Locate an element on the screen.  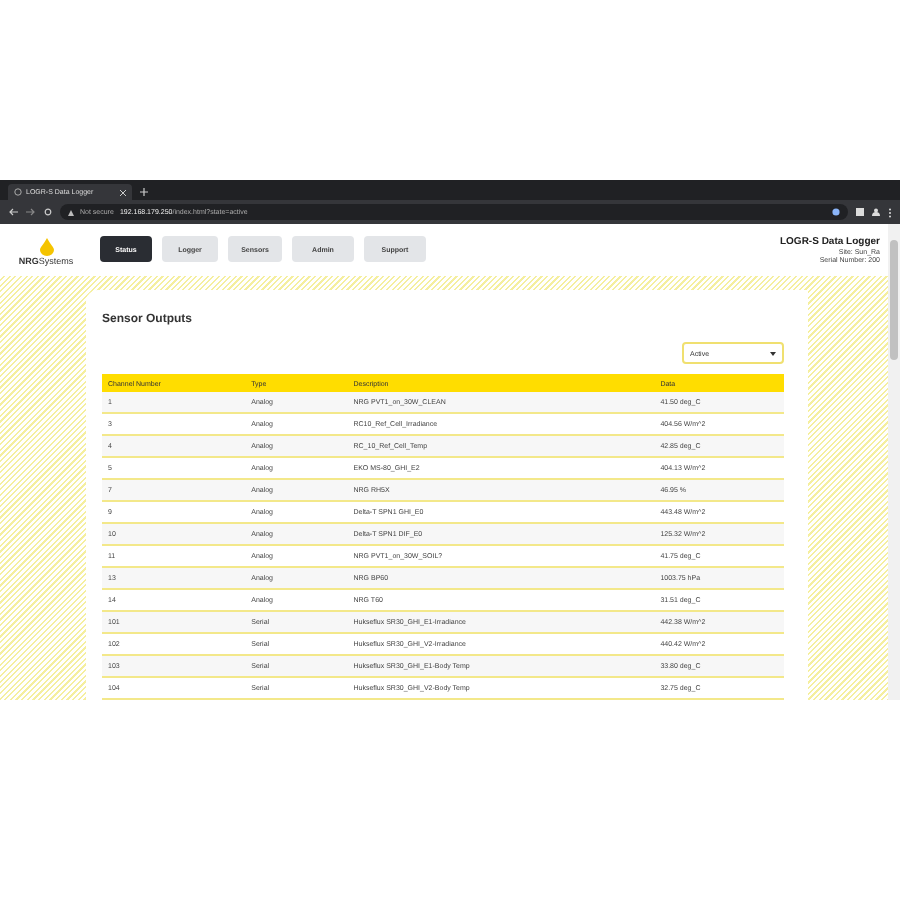
close-icon is located at coordinates (123, 192).